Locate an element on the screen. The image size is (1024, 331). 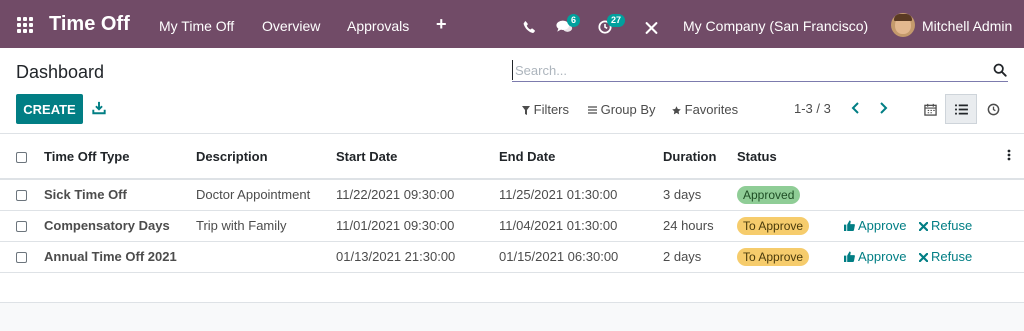
optional-columns-toggle is located at coordinates (1009, 157).